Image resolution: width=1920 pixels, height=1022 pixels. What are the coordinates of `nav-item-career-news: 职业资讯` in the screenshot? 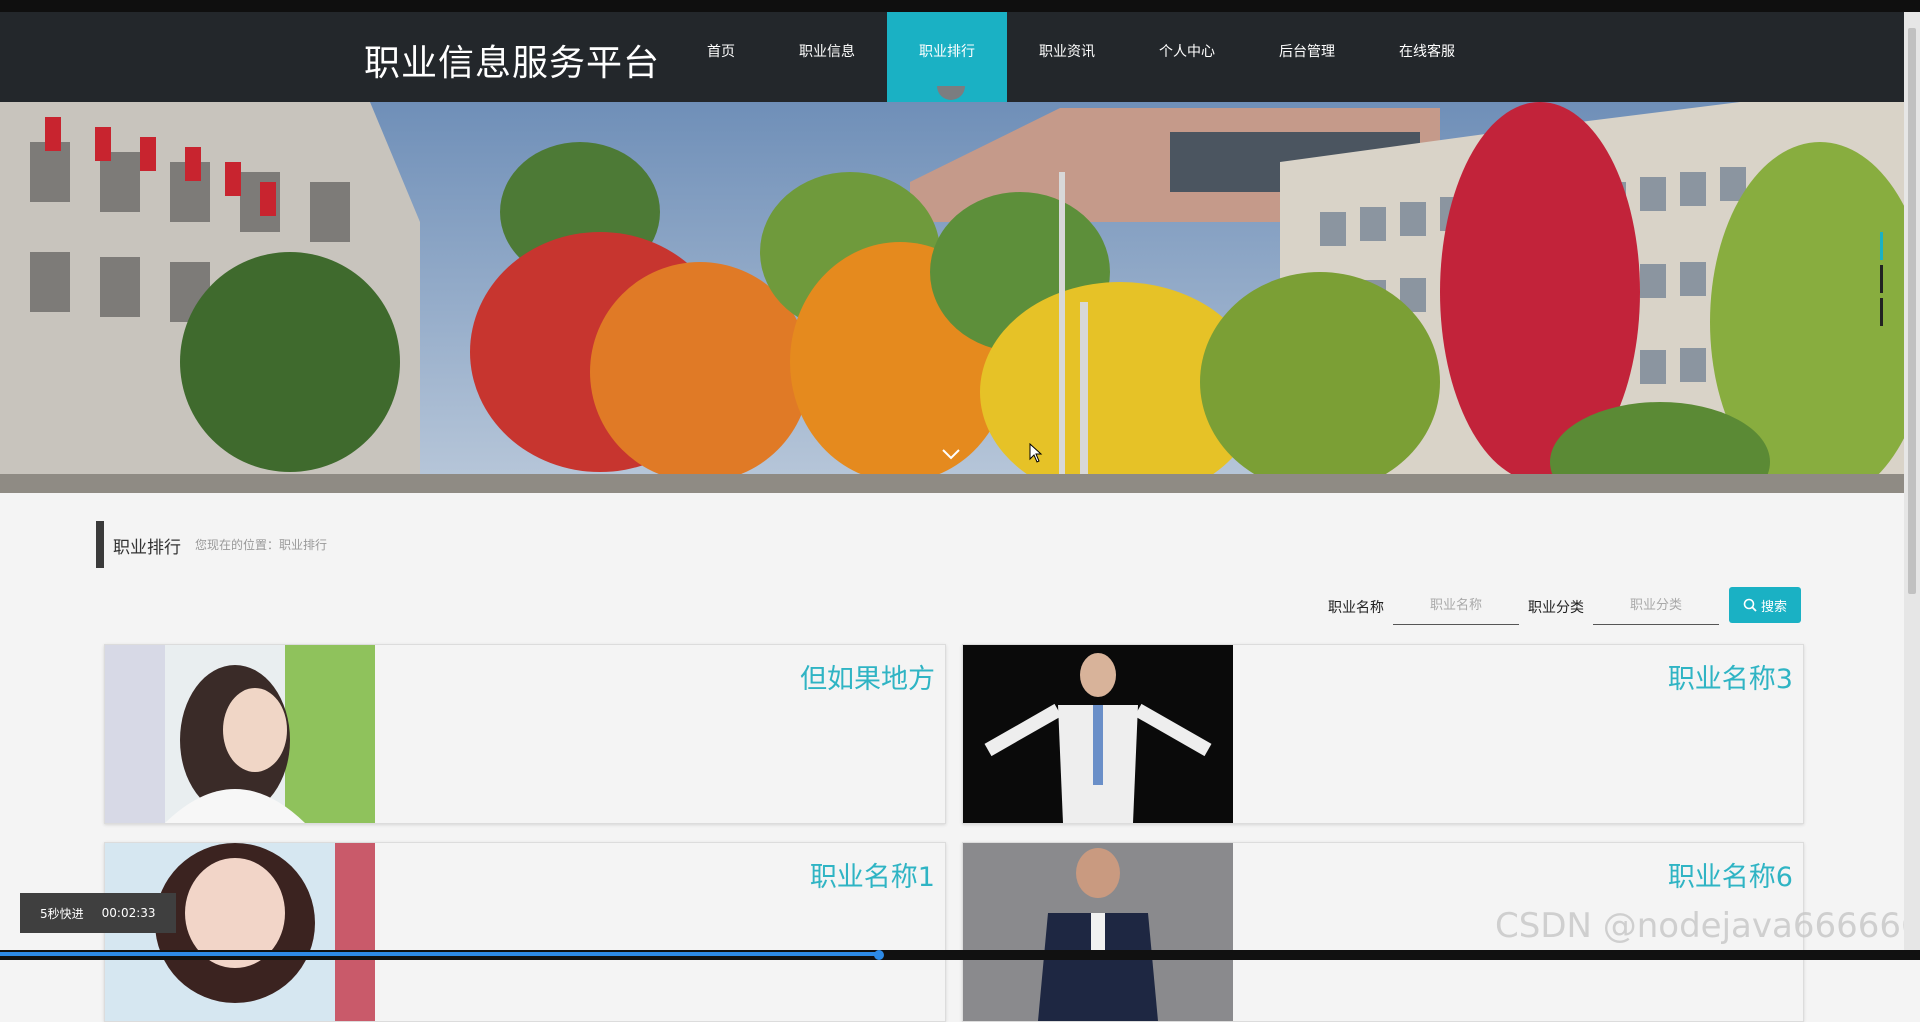 It's located at (1067, 57).